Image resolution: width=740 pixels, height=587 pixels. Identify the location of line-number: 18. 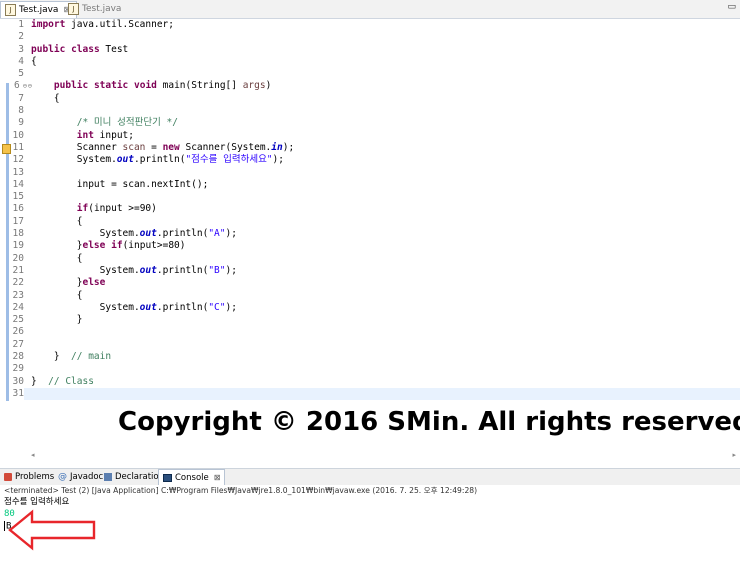
(18, 234).